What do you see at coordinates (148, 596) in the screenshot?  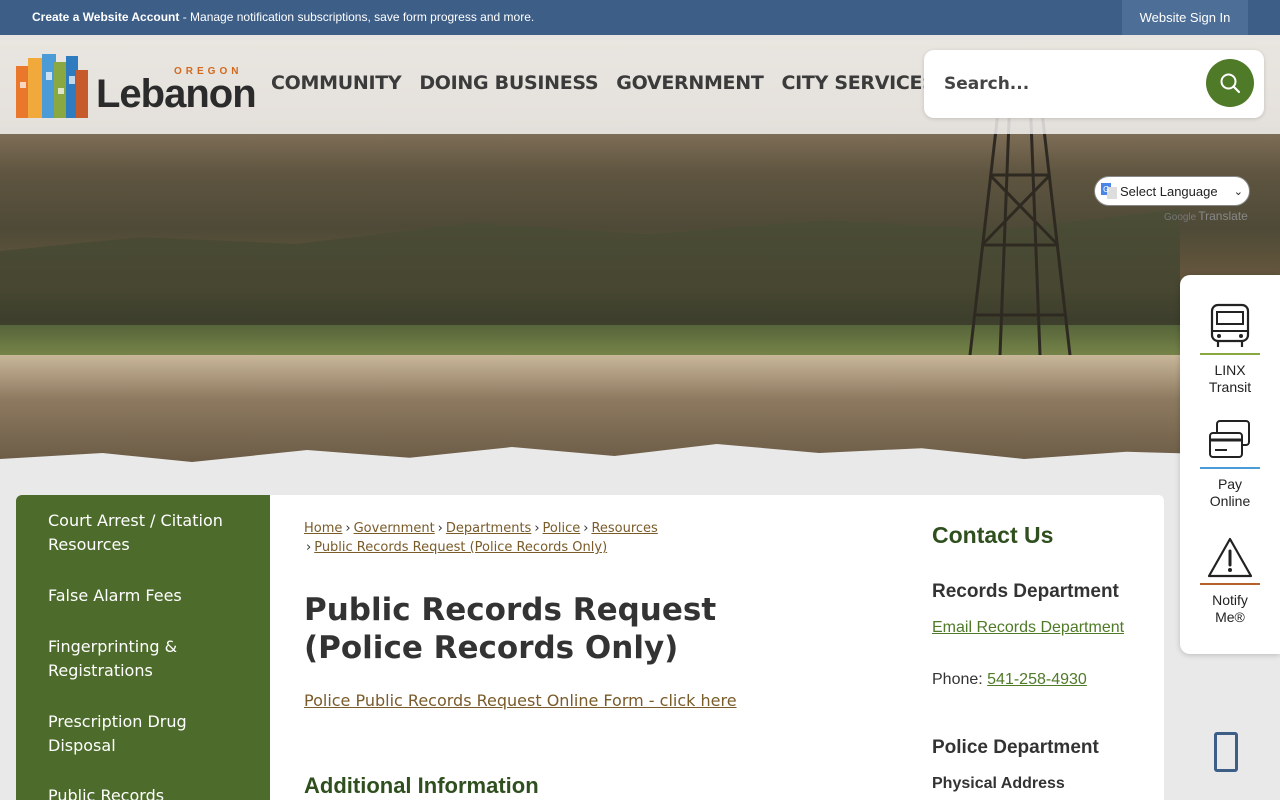 I see `sidebar-item-false-alarm-fees: False Alarm Fees` at bounding box center [148, 596].